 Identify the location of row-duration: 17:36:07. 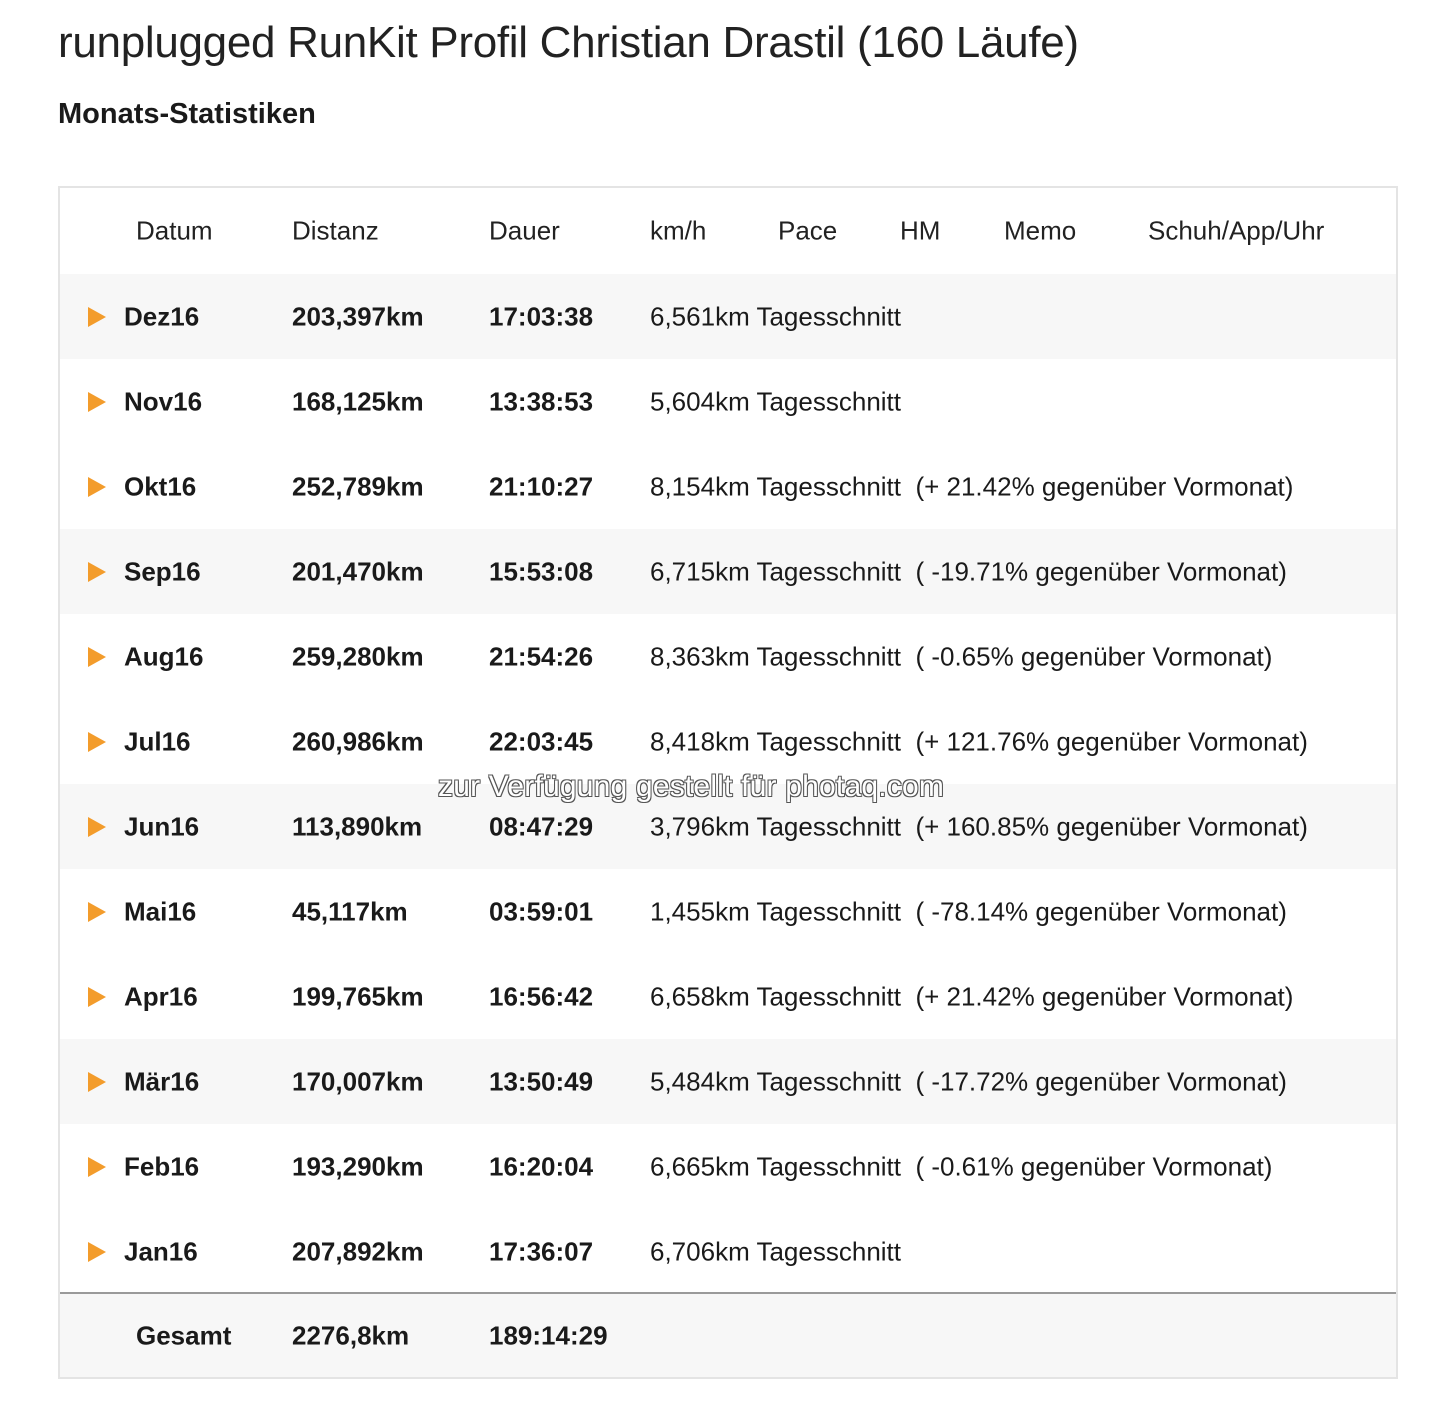
(541, 1251).